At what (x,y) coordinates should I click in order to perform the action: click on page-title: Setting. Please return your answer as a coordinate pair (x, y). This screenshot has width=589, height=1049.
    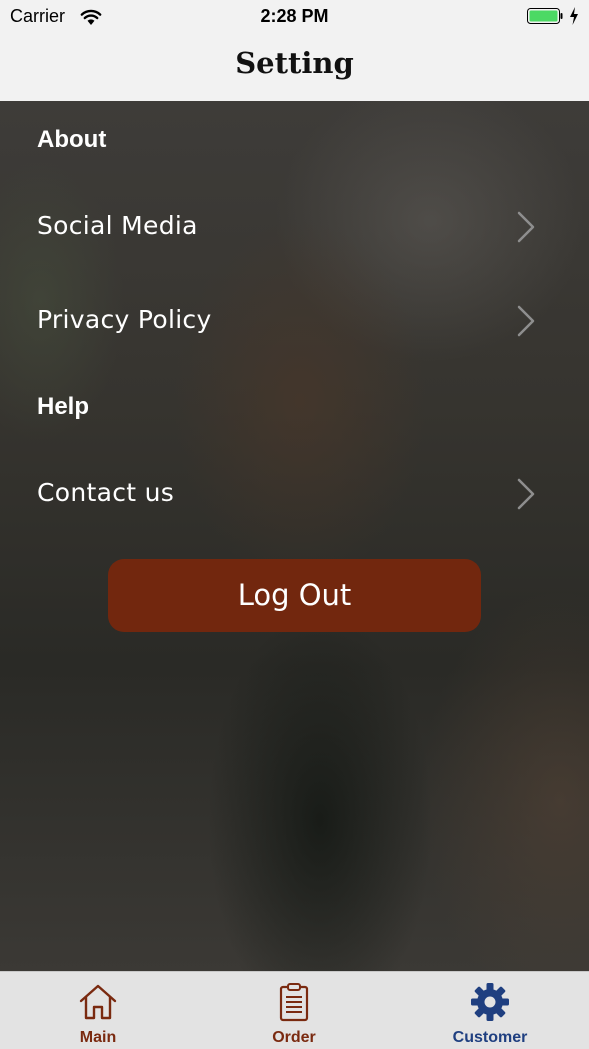
    Looking at the image, I should click on (294, 63).